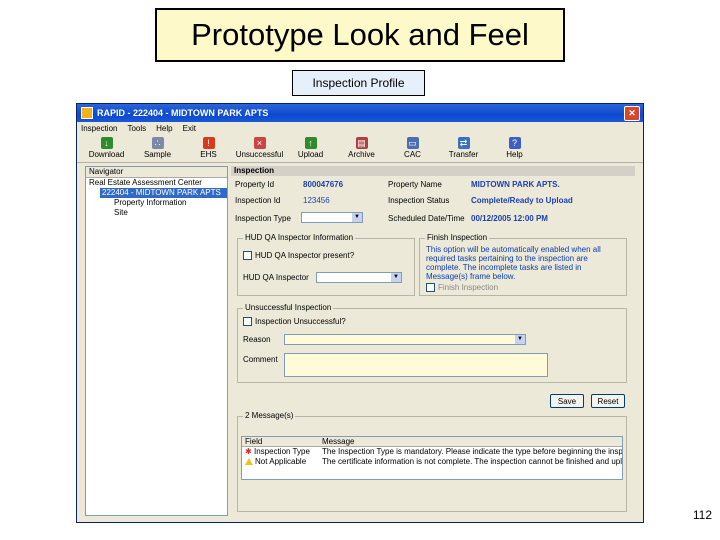  Describe the element at coordinates (361, 143) in the screenshot. I see `archive-icon: ▤` at that location.